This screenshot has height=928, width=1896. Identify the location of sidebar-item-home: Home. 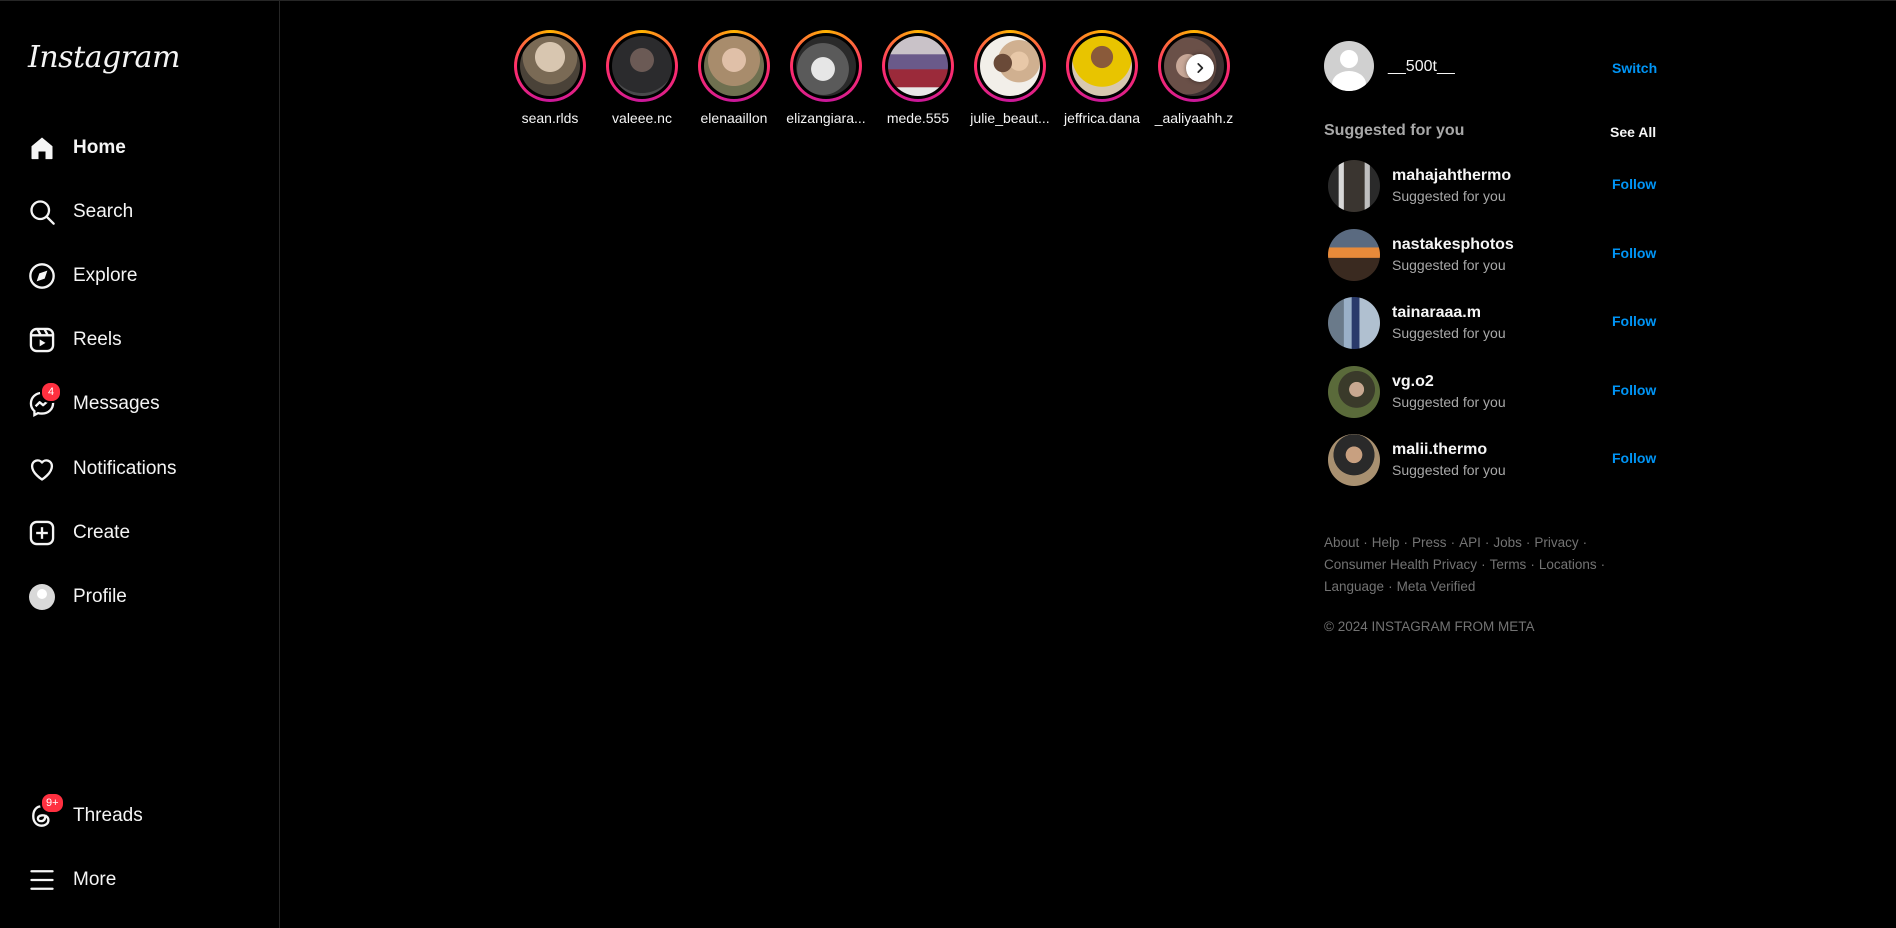
(77, 148).